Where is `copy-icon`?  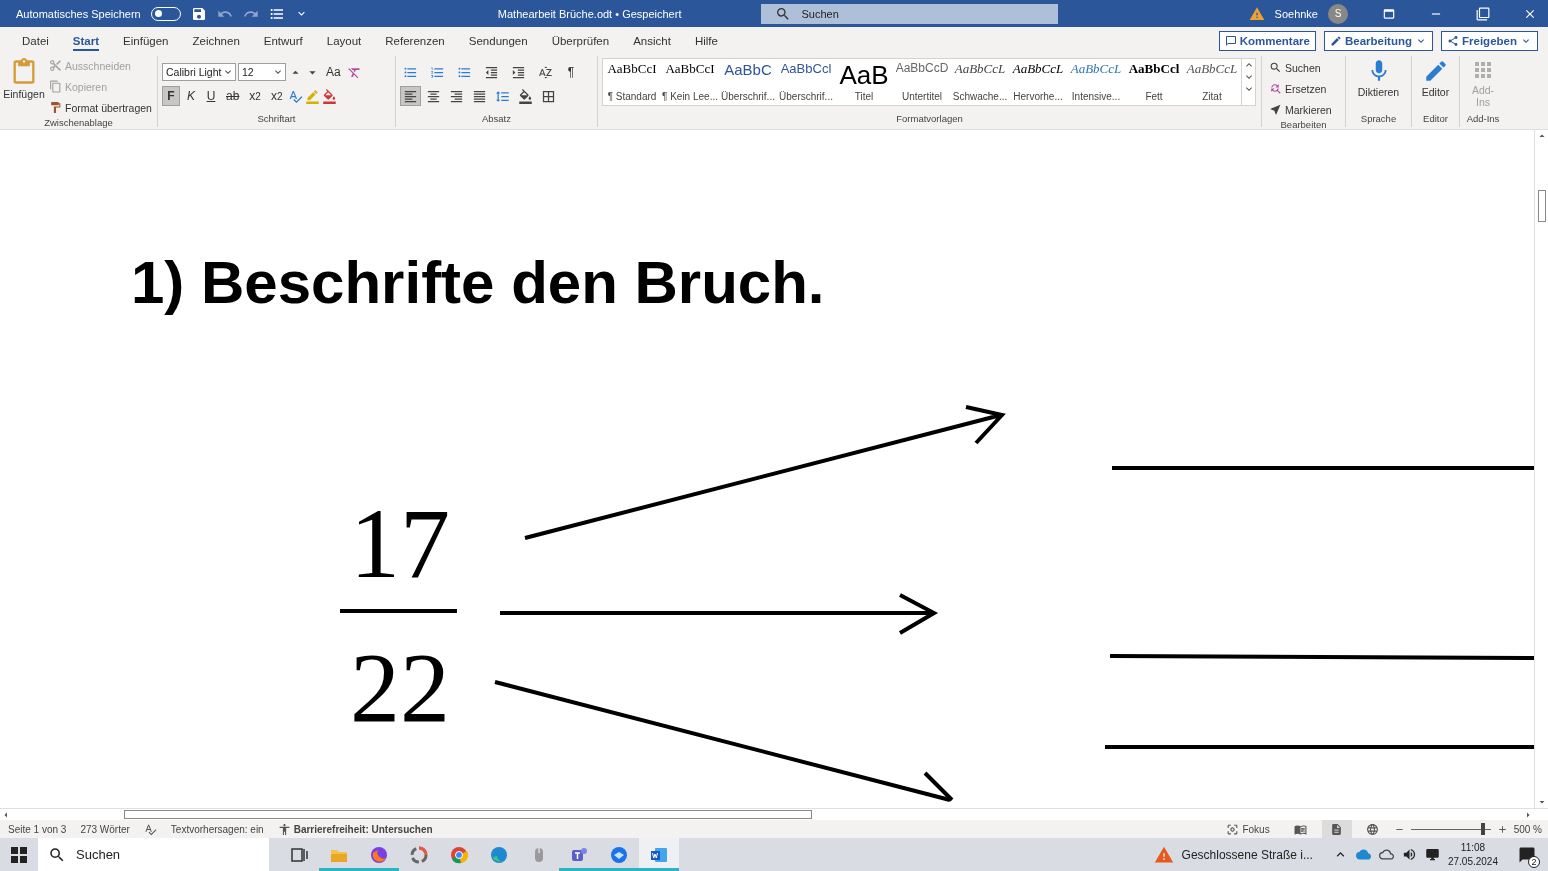
copy-icon is located at coordinates (55, 86).